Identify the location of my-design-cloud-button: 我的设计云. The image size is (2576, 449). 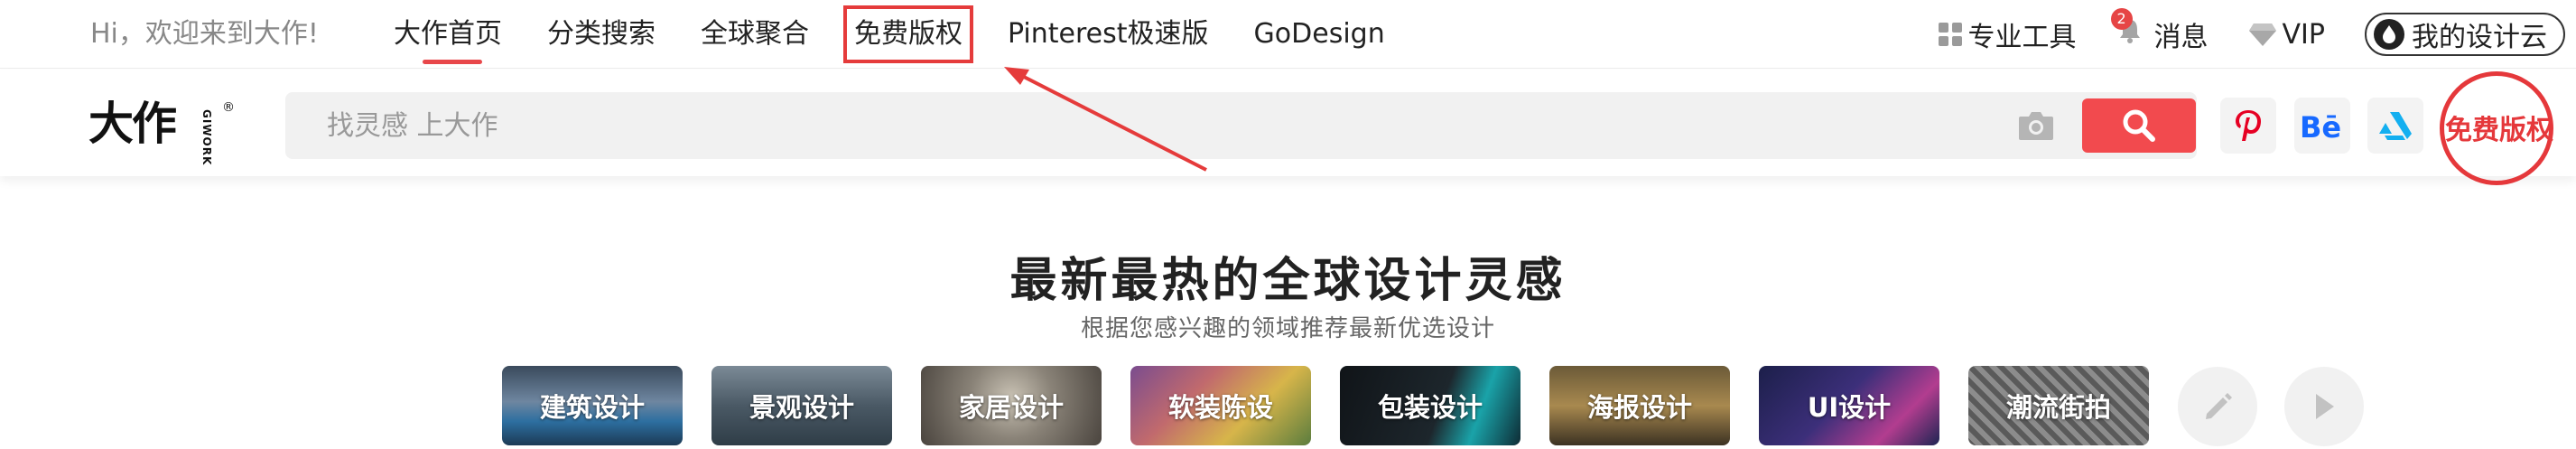
(2465, 35).